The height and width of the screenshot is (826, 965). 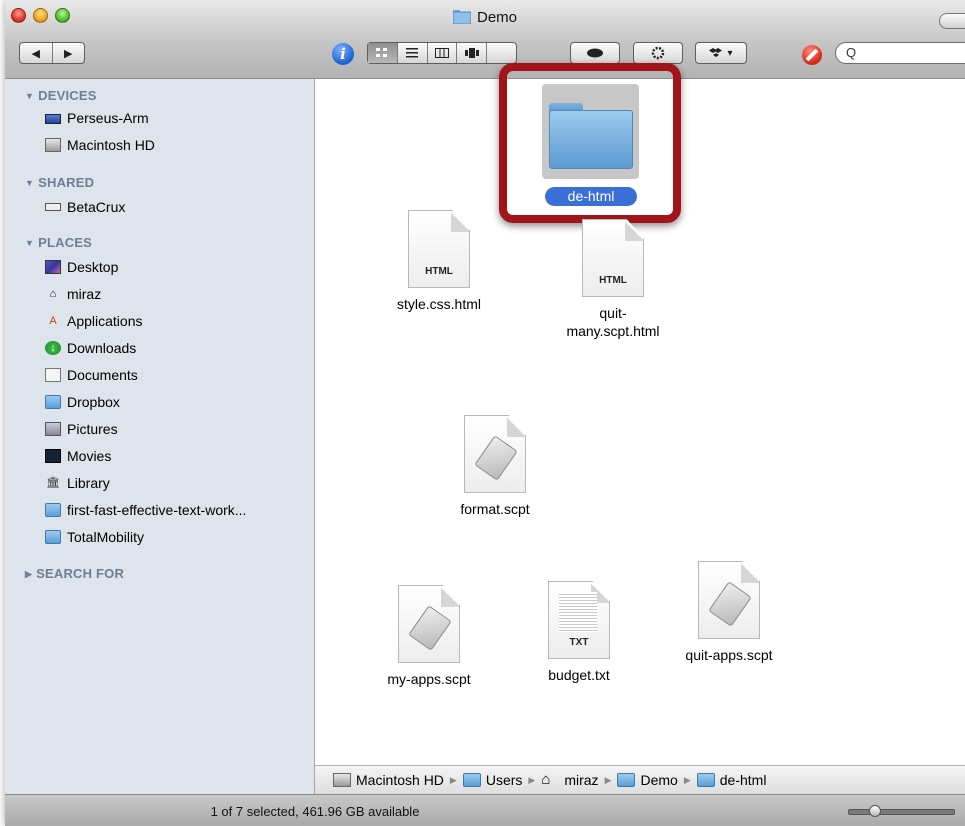 I want to click on sidebar-item-documents: Documents, so click(x=91, y=375).